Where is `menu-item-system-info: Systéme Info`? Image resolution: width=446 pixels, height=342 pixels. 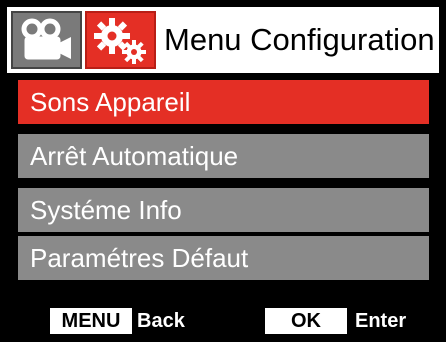
menu-item-system-info: Systéme Info is located at coordinates (223, 210).